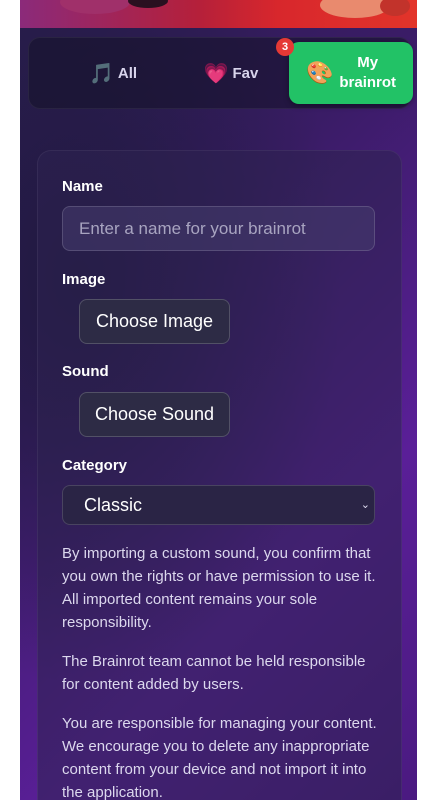  What do you see at coordinates (127, 73) in the screenshot?
I see `tab-all-label: All` at bounding box center [127, 73].